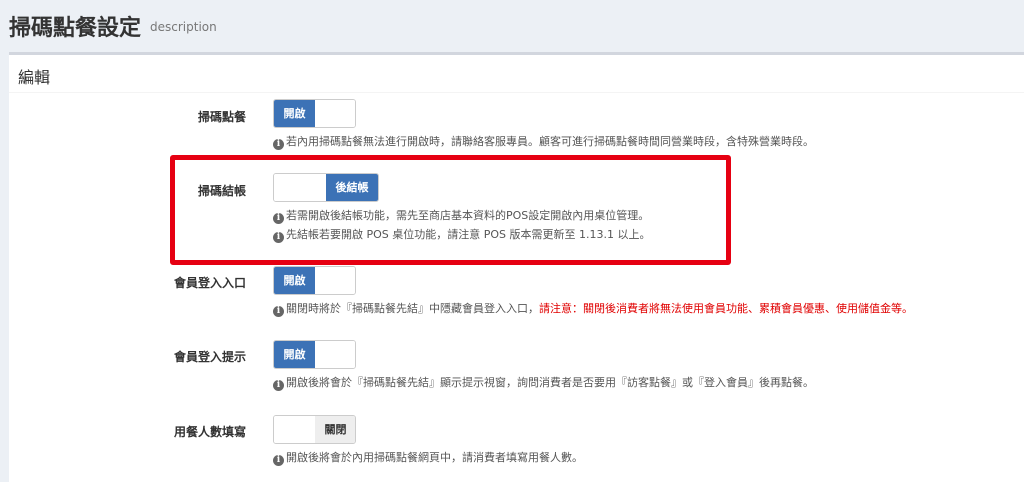 The width and height of the screenshot is (1024, 482). I want to click on party-size-toggle-handle, so click(294, 429).